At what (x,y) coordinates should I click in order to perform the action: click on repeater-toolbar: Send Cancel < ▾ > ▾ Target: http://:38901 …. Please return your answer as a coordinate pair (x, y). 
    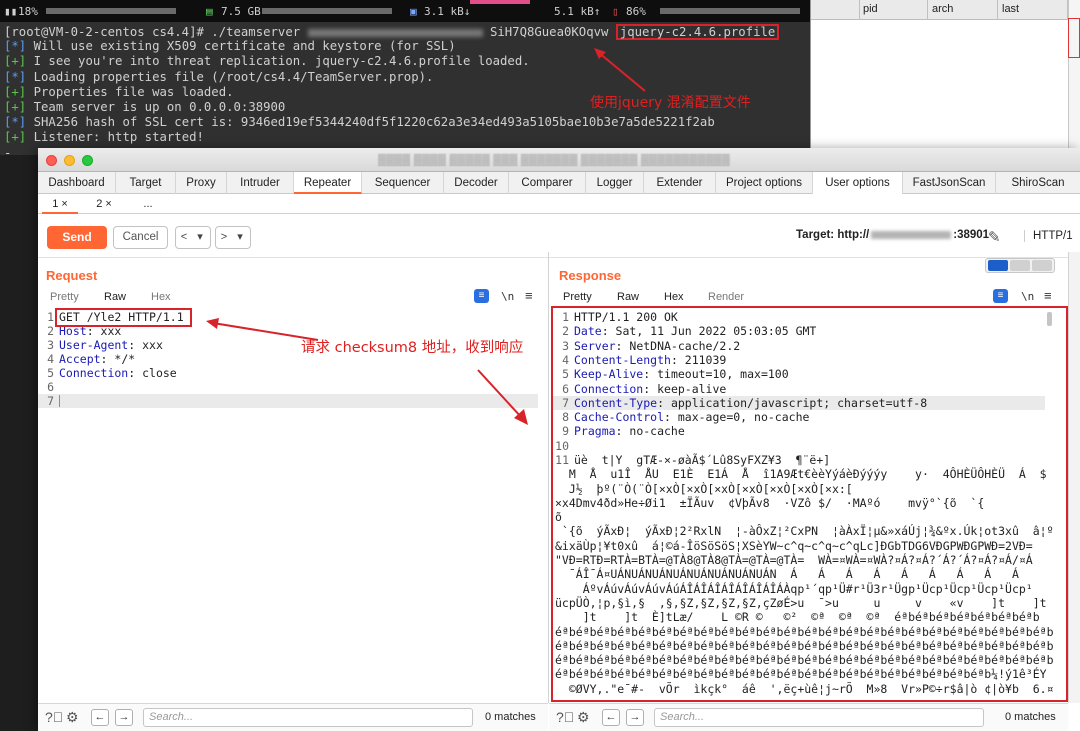
    Looking at the image, I should click on (559, 236).